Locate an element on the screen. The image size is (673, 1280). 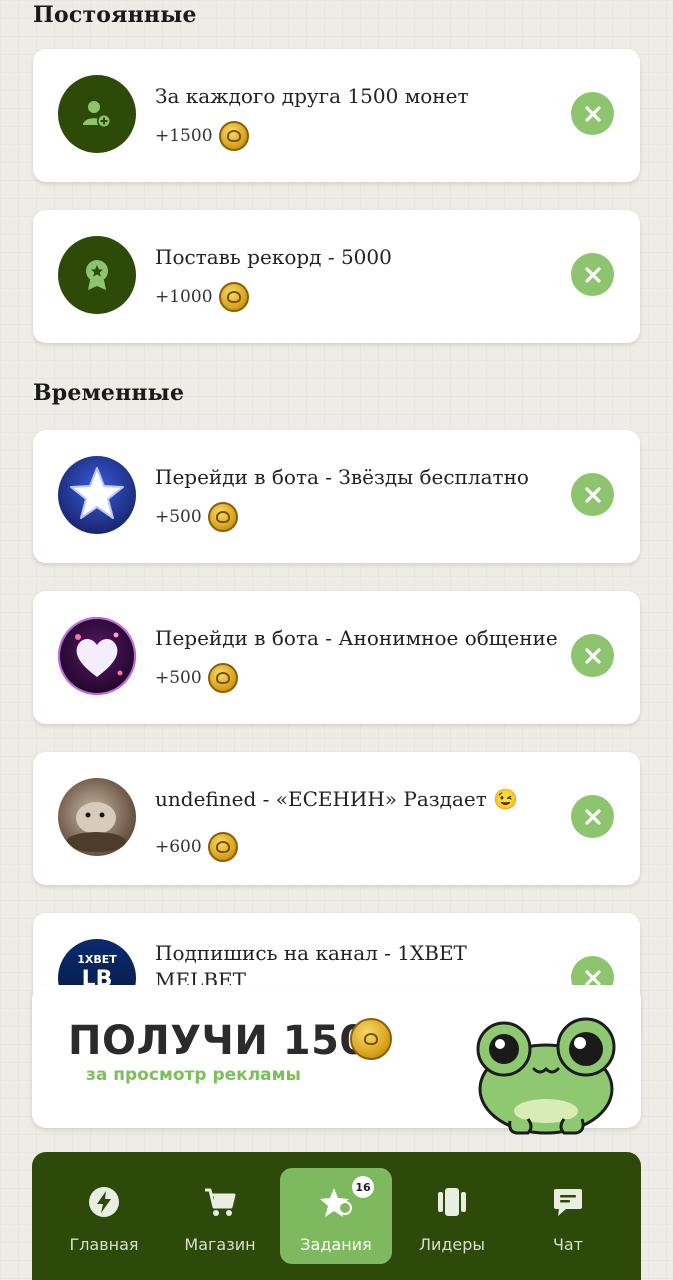
banner-title: ПОЛУЧИ 150 is located at coordinates (218, 1041).